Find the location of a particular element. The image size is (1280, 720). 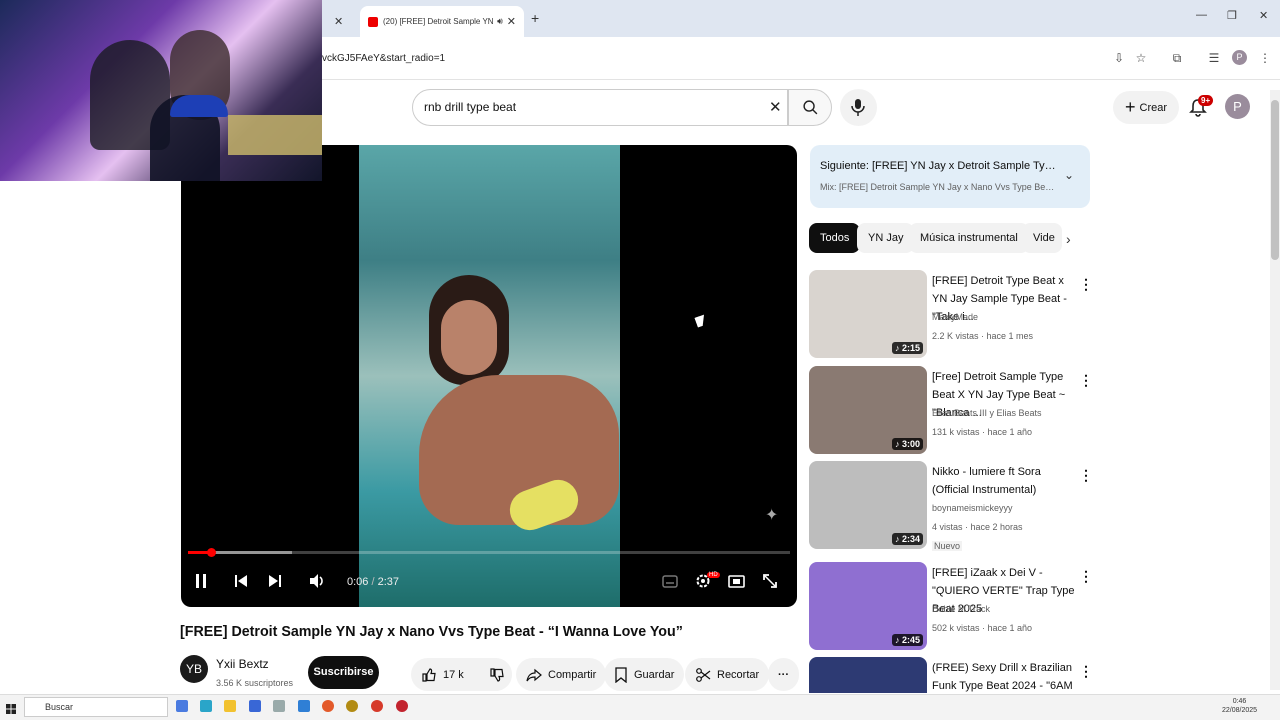

chip-all: Todos is located at coordinates (835, 238).